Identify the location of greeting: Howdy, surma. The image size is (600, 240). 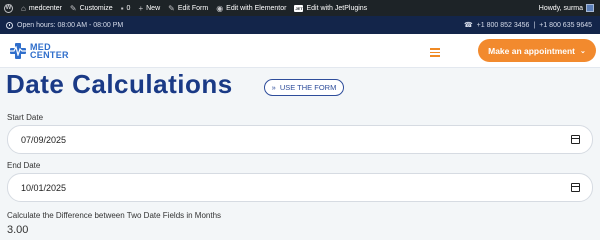
(560, 8).